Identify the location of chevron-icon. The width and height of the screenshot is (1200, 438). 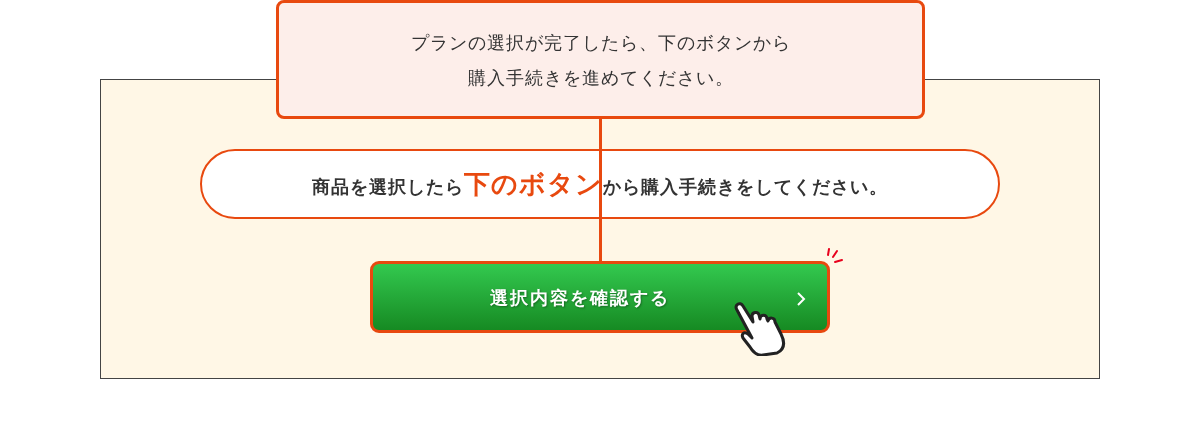
(801, 299).